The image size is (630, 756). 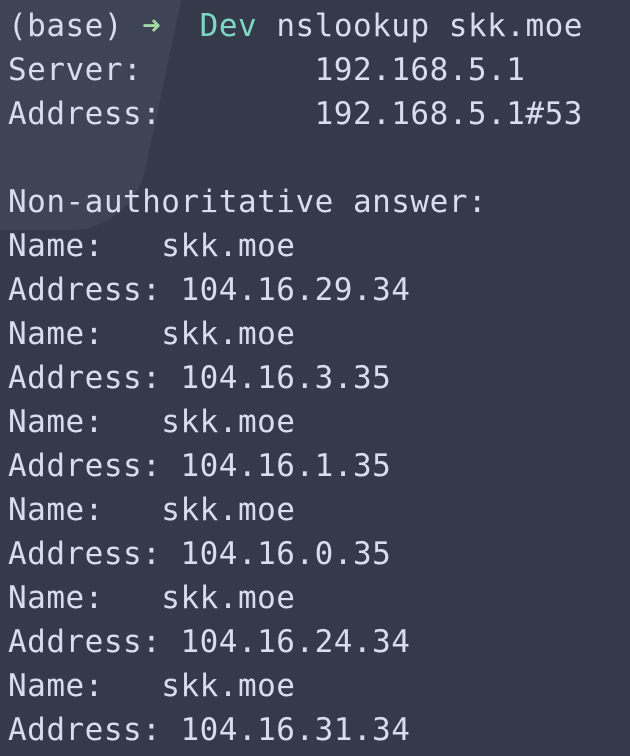 What do you see at coordinates (248, 202) in the screenshot?
I see `answer-header: Non-authoritative answer:` at bounding box center [248, 202].